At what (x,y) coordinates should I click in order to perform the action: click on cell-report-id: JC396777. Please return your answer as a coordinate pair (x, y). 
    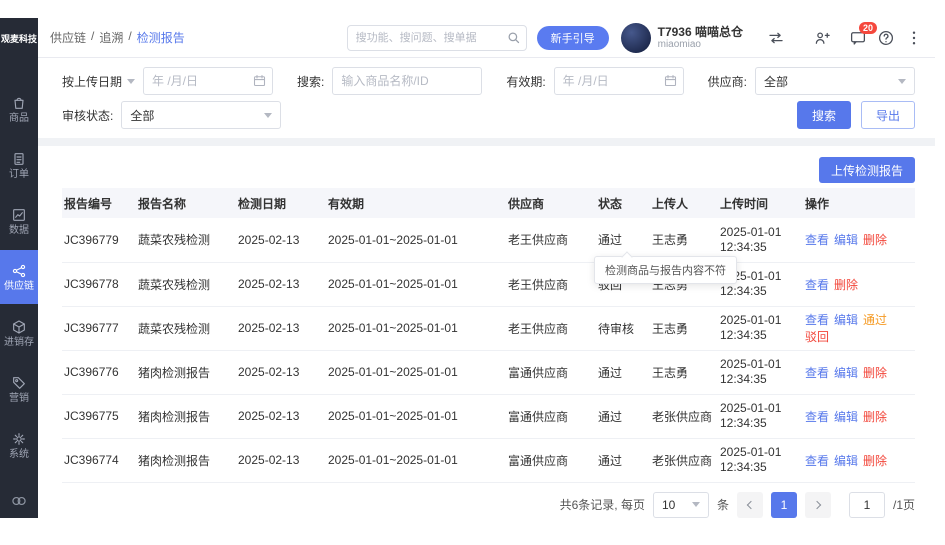
    Looking at the image, I should click on (100, 328).